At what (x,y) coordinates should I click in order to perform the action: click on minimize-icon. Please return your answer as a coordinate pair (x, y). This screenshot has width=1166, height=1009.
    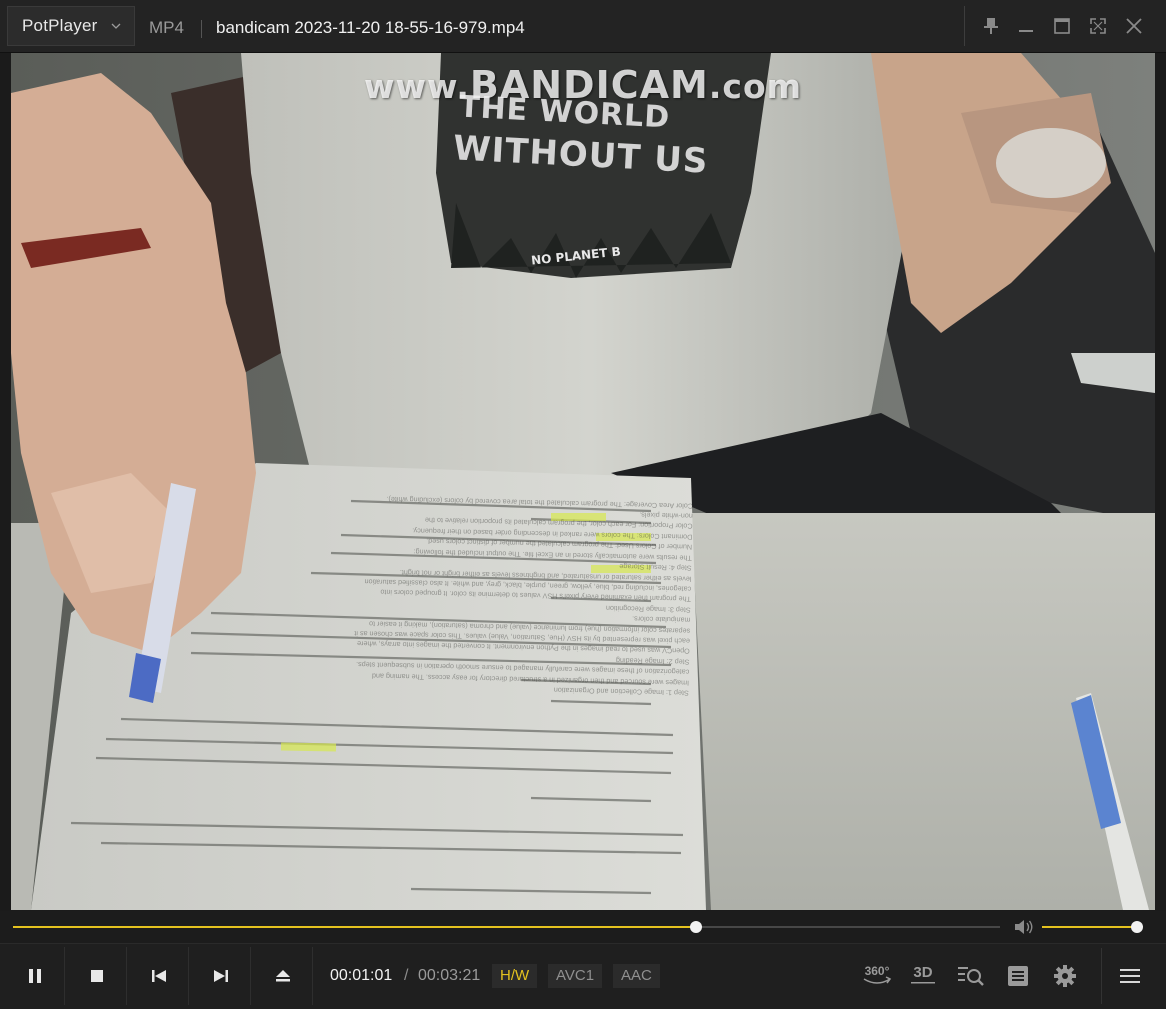
    Looking at the image, I should click on (1026, 31).